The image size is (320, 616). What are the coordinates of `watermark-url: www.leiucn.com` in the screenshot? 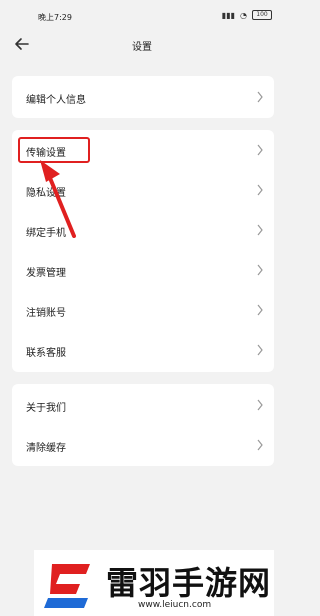 It's located at (175, 605).